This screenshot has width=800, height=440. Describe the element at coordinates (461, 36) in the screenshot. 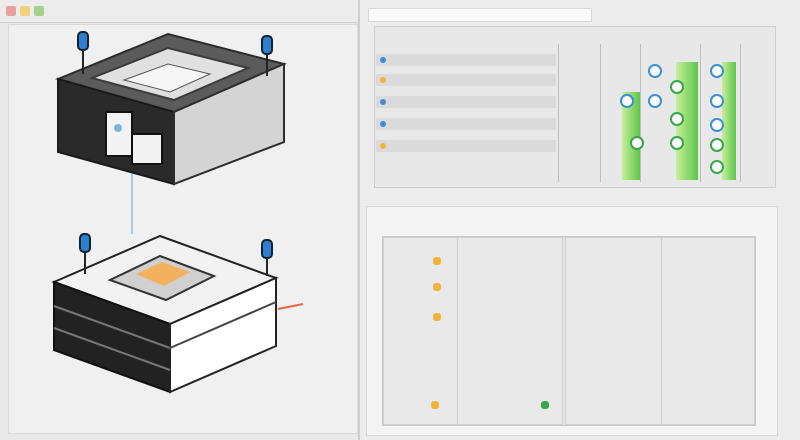

I see `table-header` at that location.